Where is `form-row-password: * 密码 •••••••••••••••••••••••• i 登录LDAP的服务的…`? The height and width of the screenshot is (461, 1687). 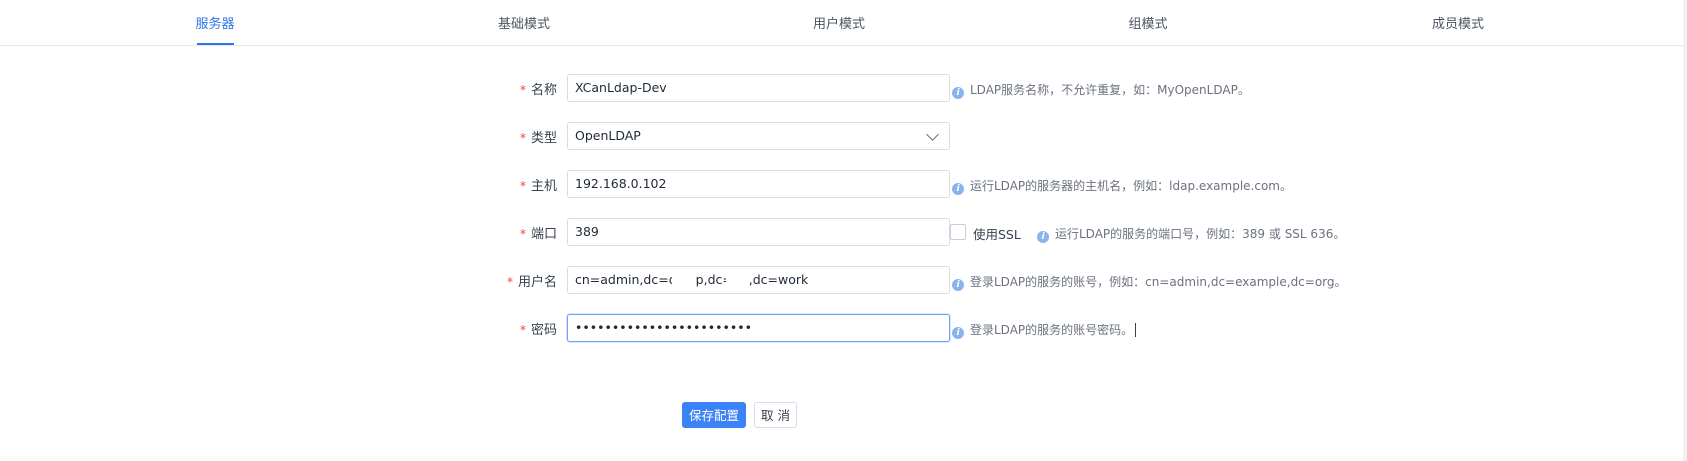 form-row-password: * 密码 •••••••••••••••••••••••• i 登录LDAP的服务的… is located at coordinates (841, 328).